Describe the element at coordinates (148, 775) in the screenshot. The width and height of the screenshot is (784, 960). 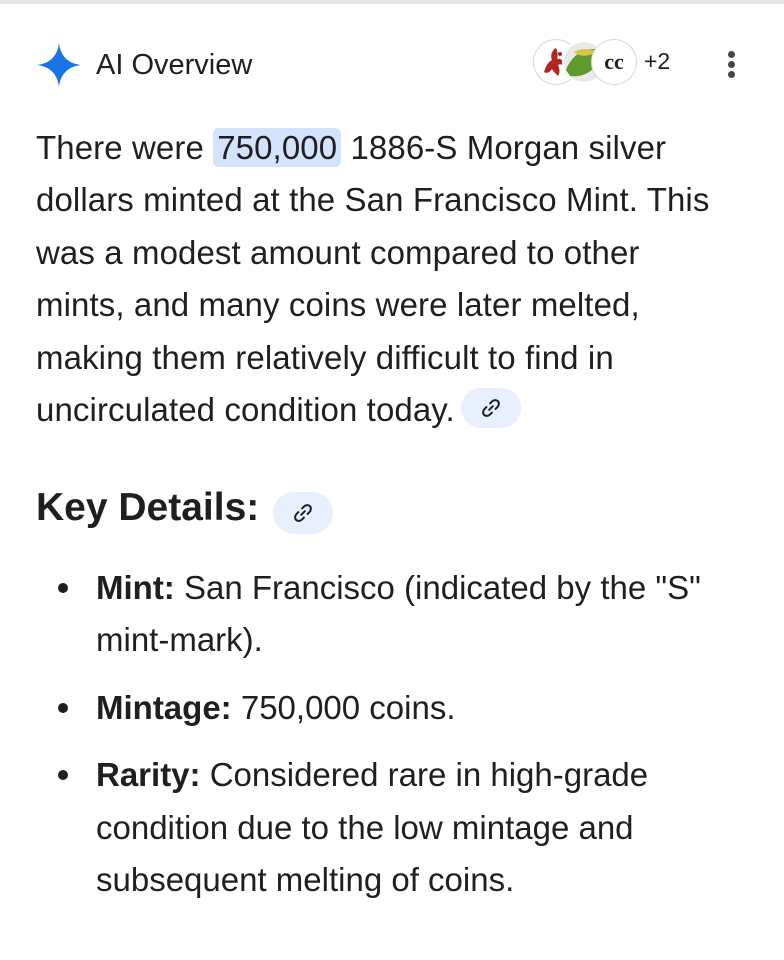
I see `bullet-term: Rarity:` at that location.